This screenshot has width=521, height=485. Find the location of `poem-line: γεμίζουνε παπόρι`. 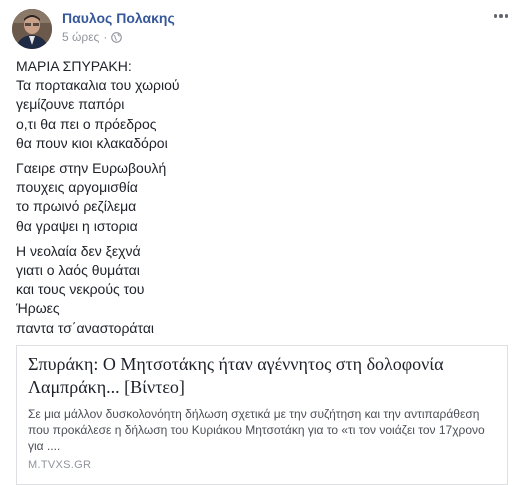

poem-line: γεμίζουνε παπόρι is located at coordinates (70, 104).